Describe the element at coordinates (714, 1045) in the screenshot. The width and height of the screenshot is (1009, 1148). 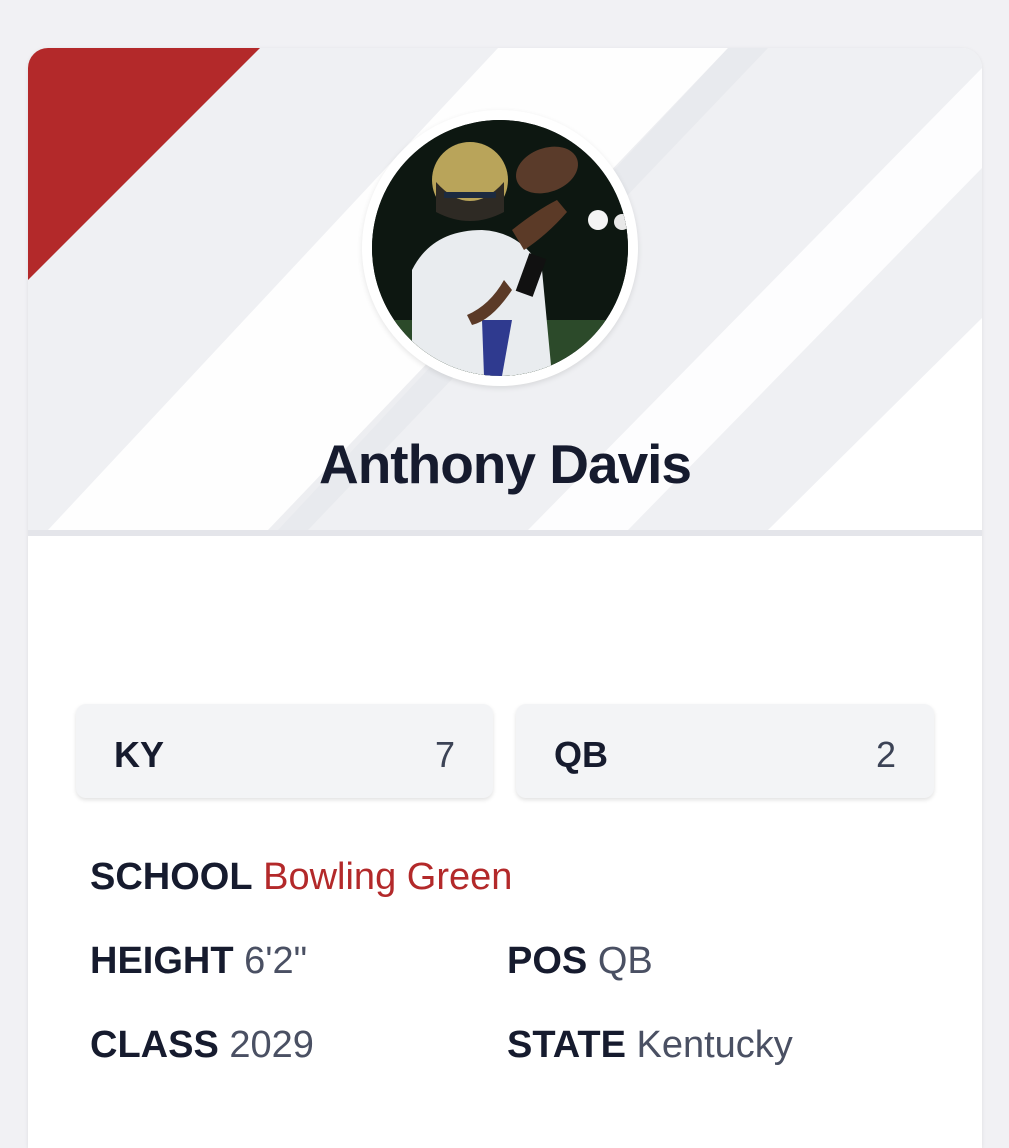
I see `state-value: Kentucky` at that location.